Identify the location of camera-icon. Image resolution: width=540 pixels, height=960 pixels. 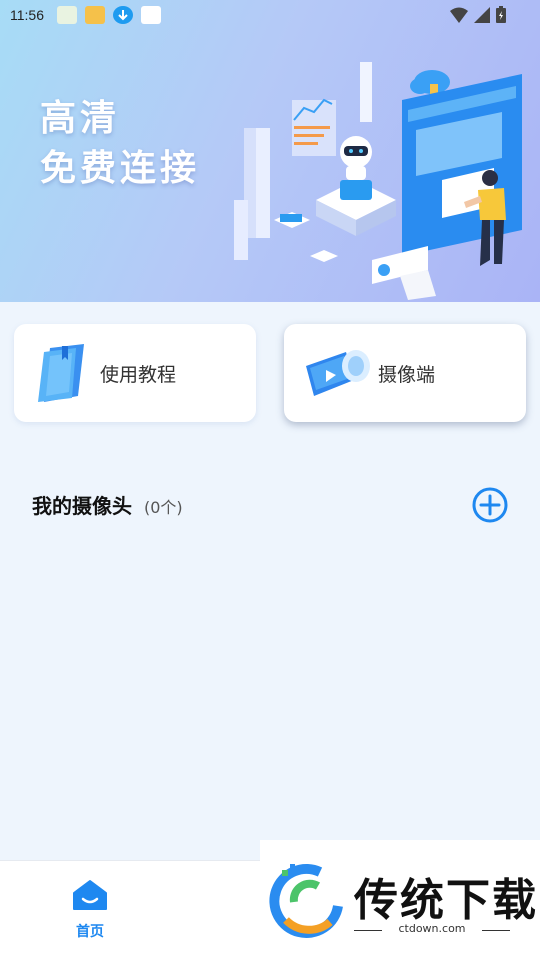
(337, 375).